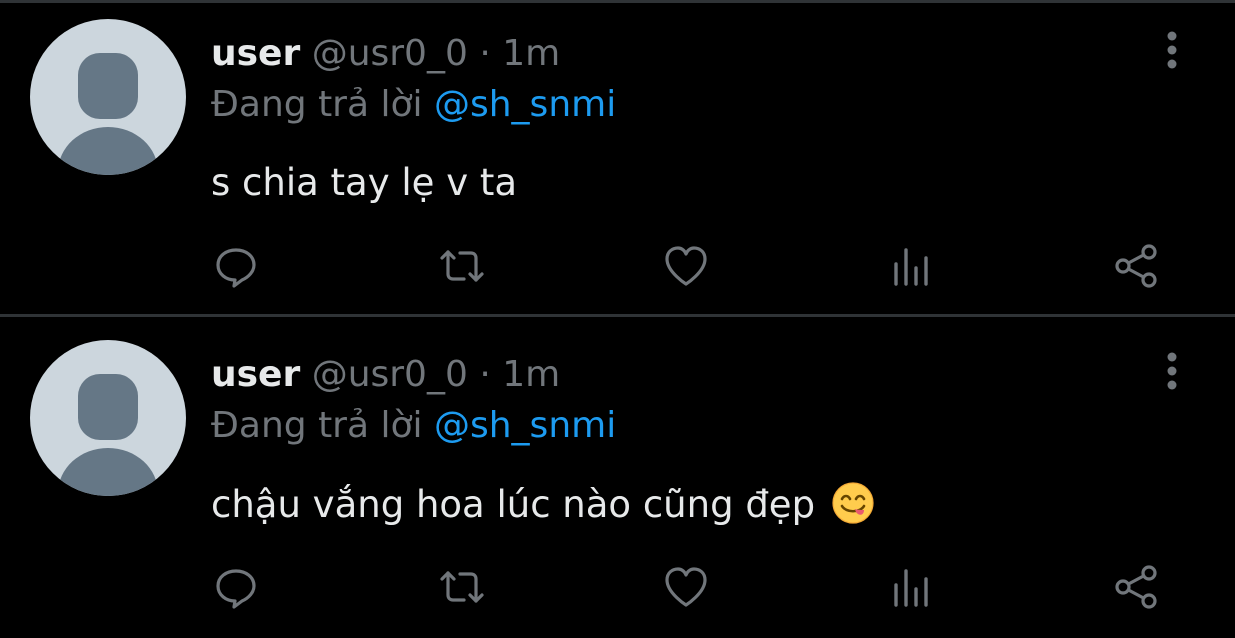  What do you see at coordinates (617, 315) in the screenshot?
I see `tweet-divider` at bounding box center [617, 315].